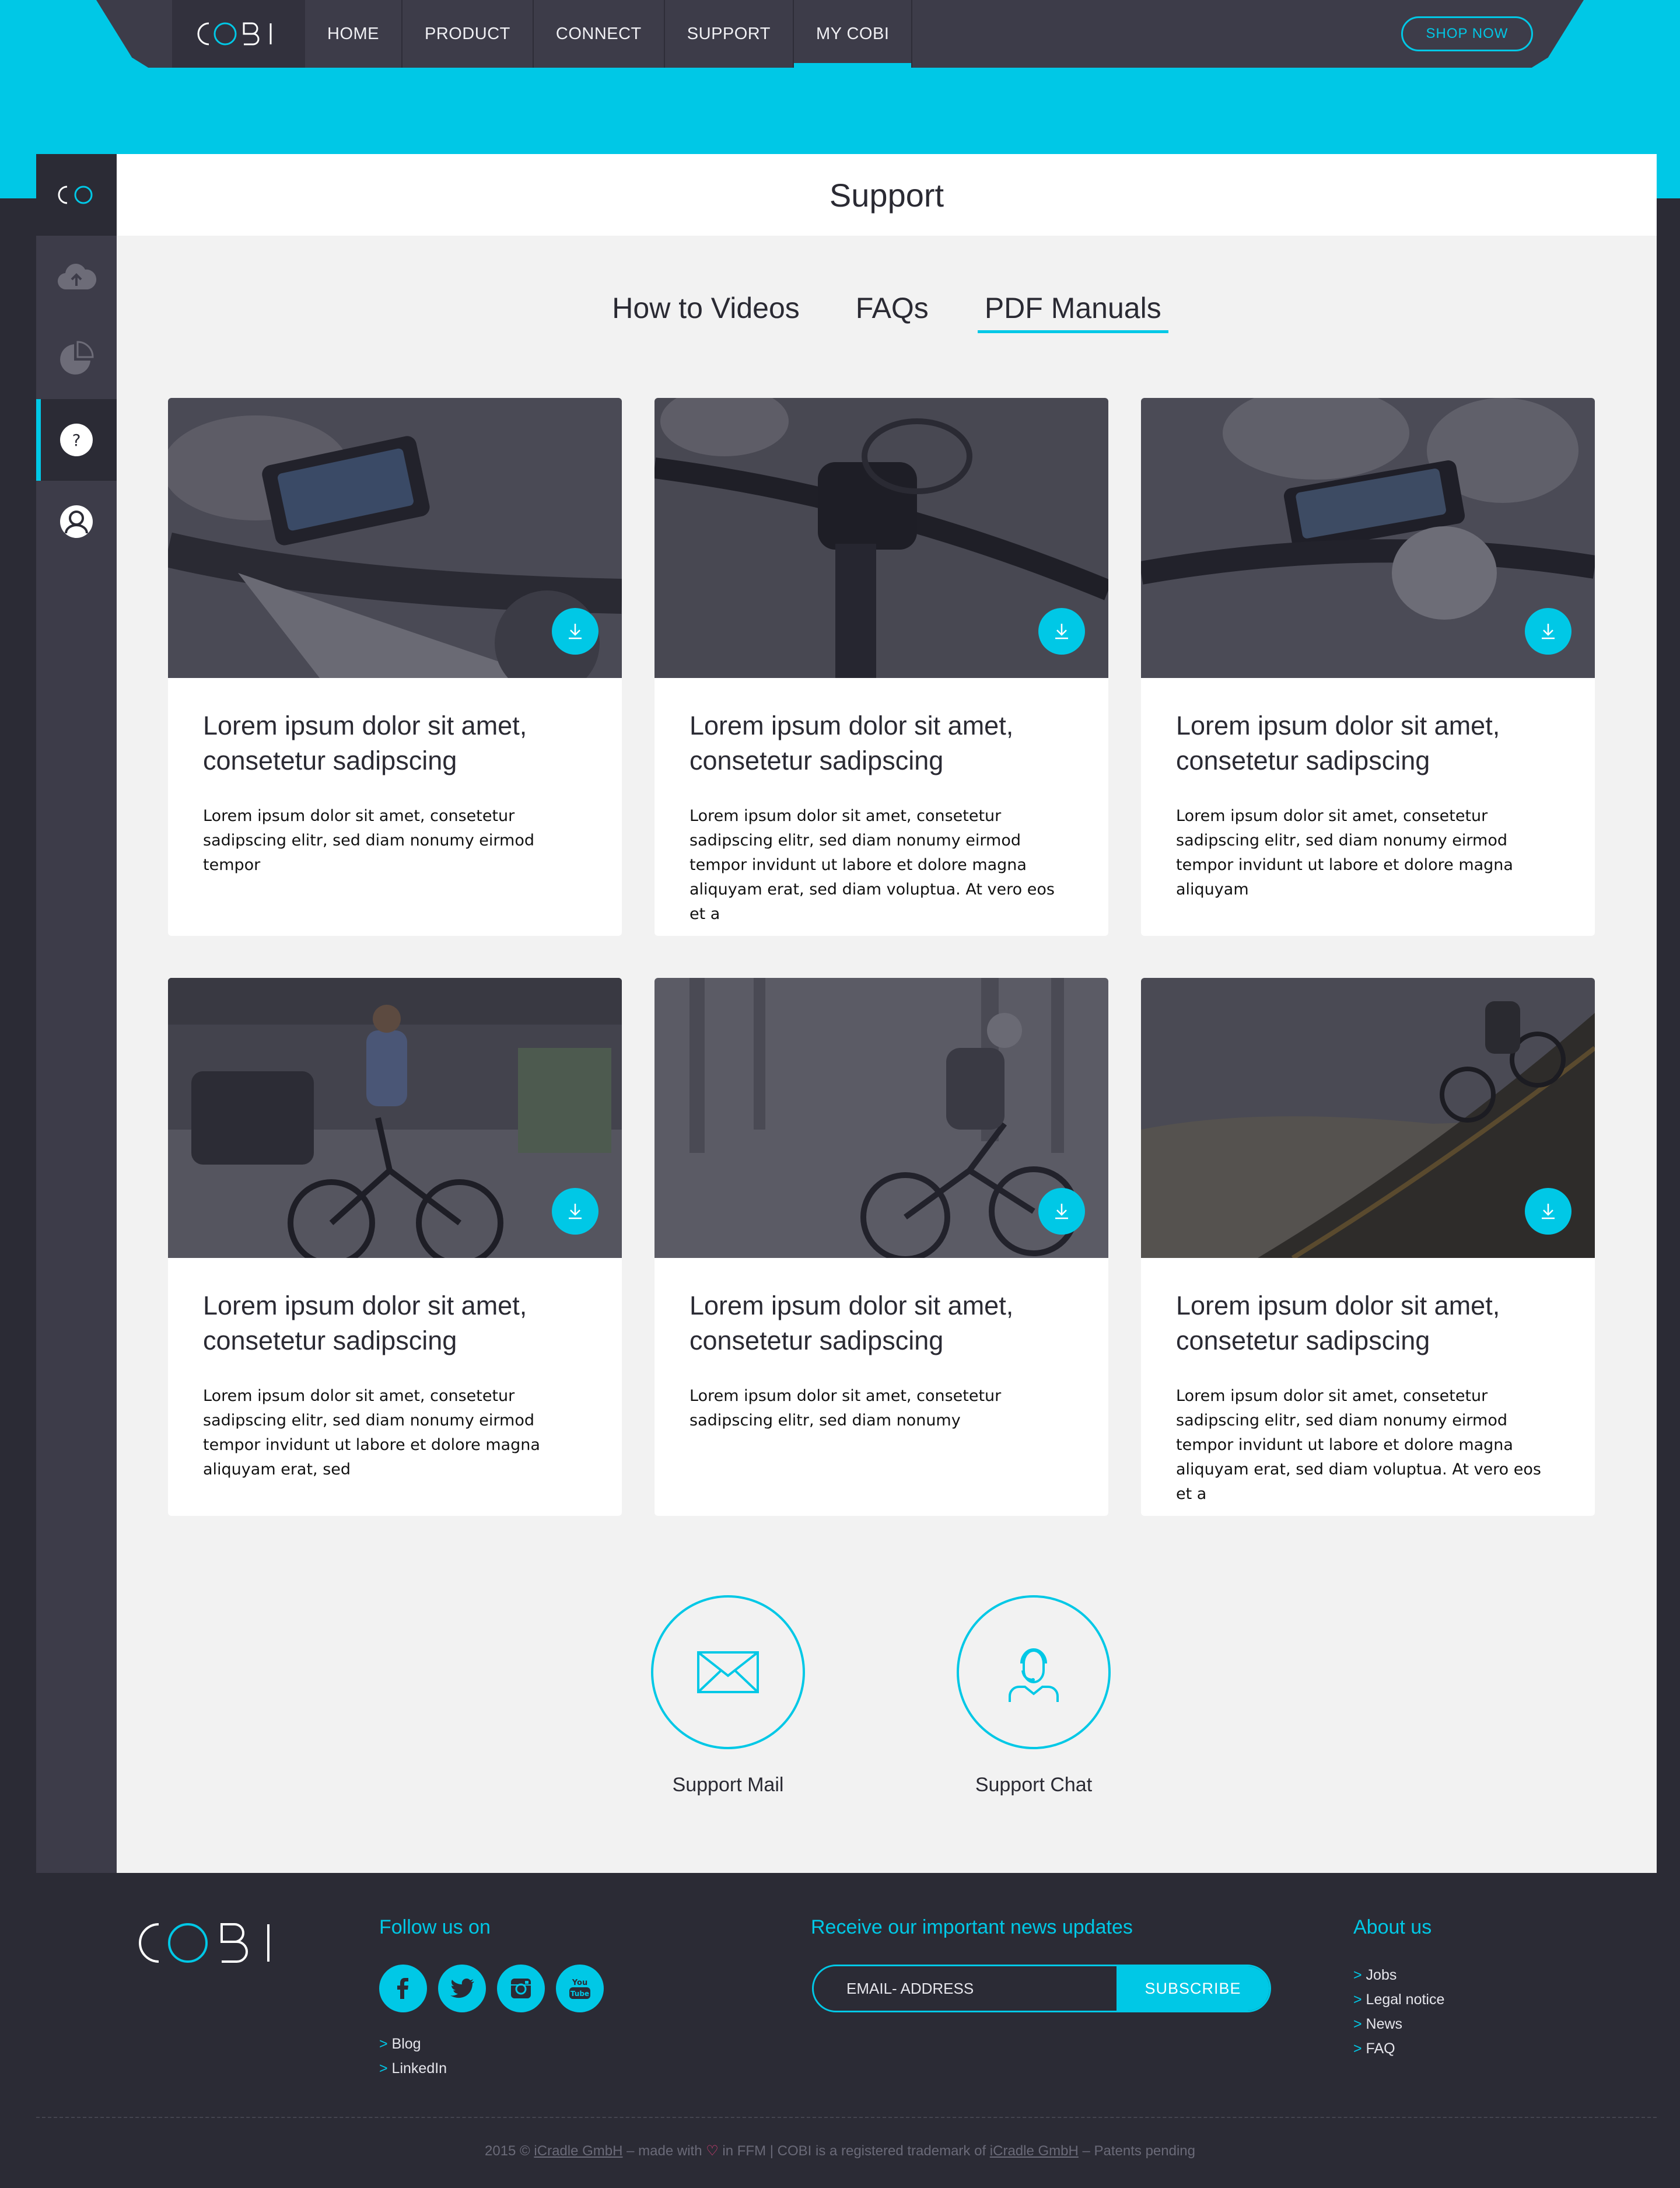  What do you see at coordinates (1034, 1675) in the screenshot?
I see `headset-agent-icon` at bounding box center [1034, 1675].